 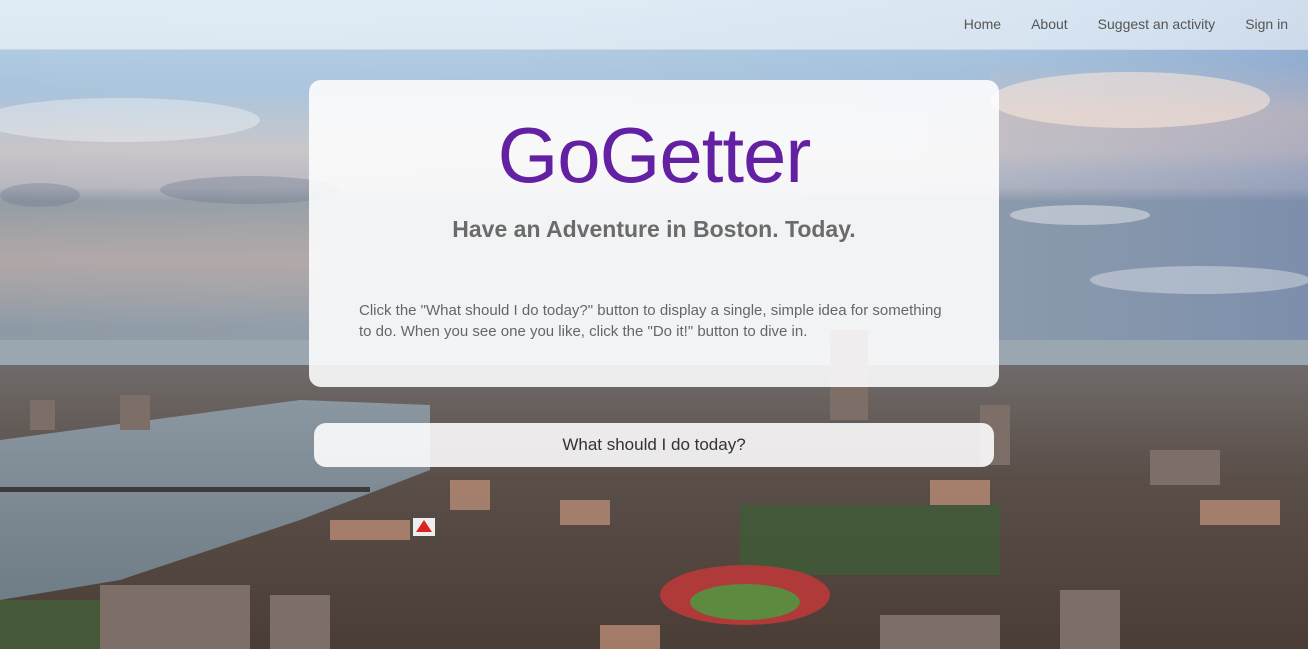 I want to click on tagline: Have an Adventure in Boston. Today., so click(x=654, y=229).